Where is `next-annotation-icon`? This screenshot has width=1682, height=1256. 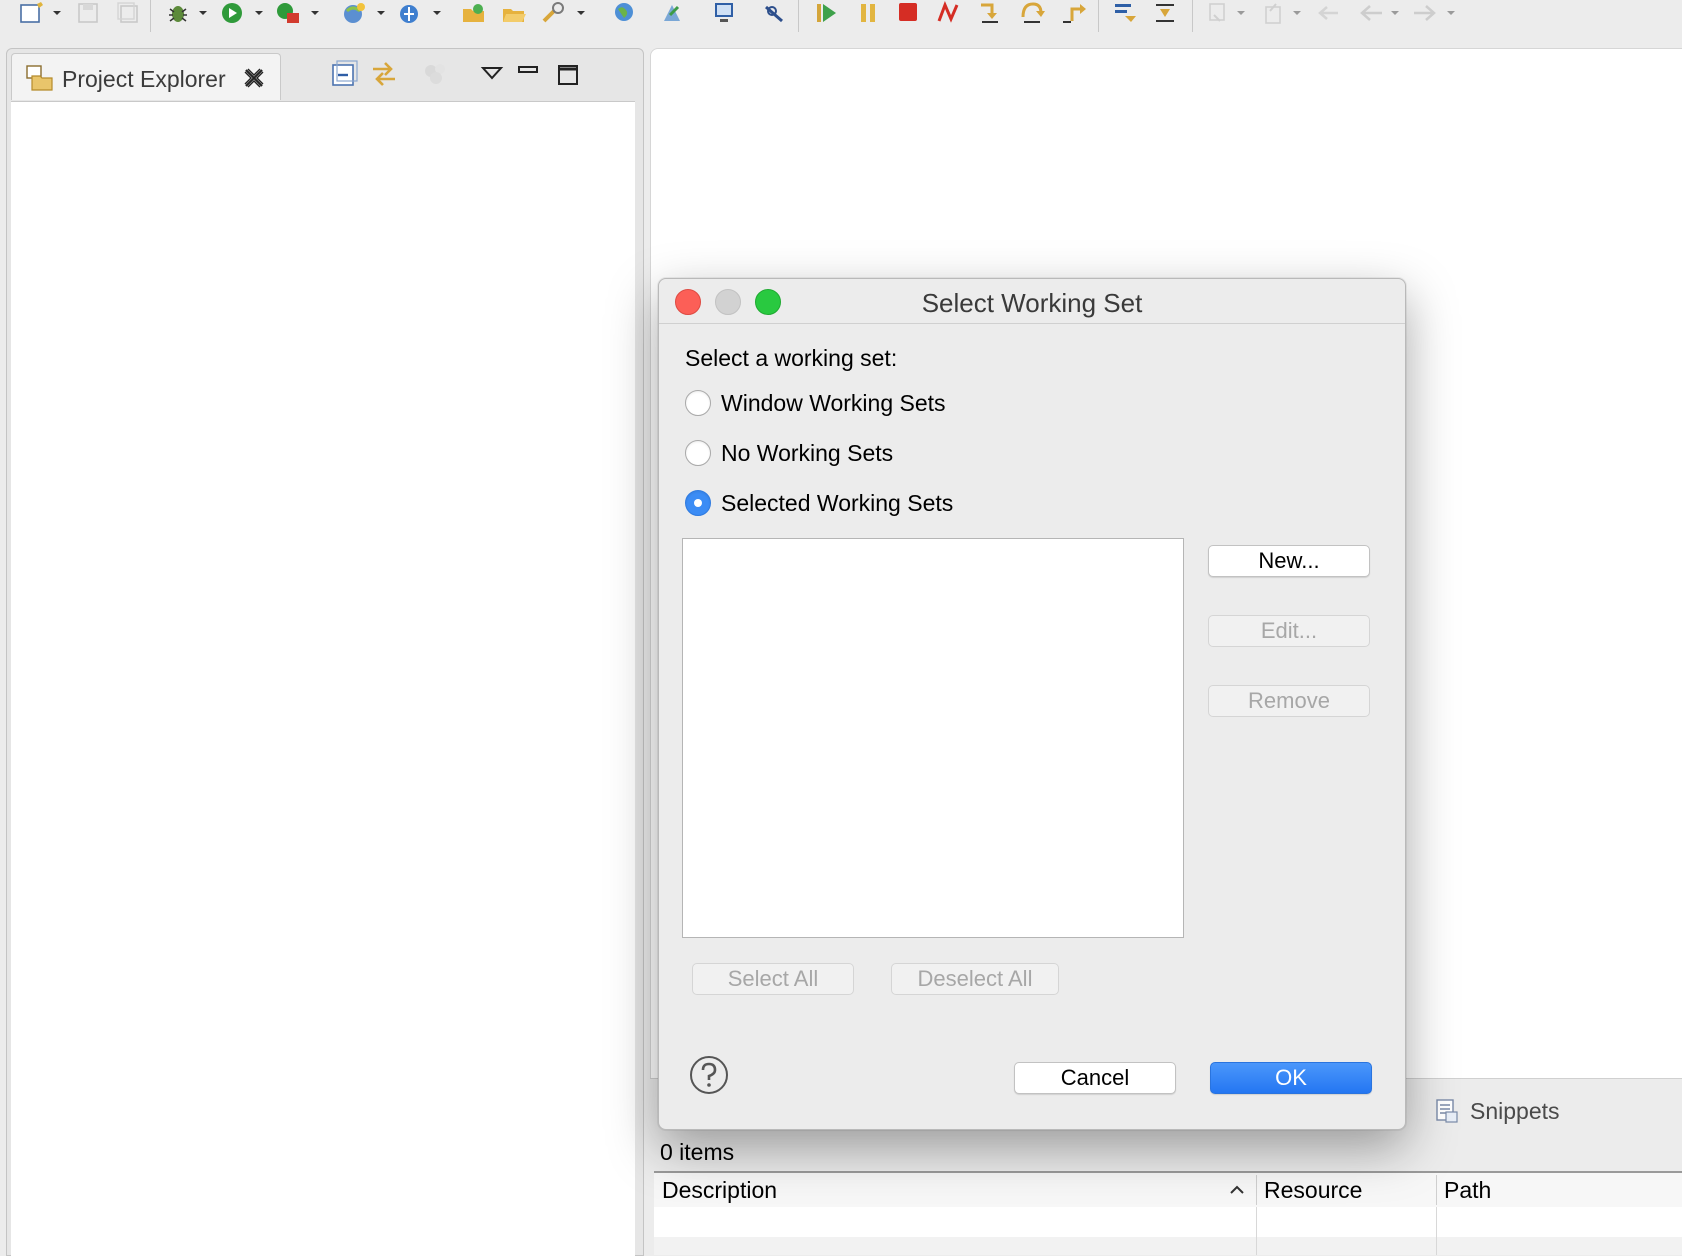
next-annotation-icon is located at coordinates (1218, 13).